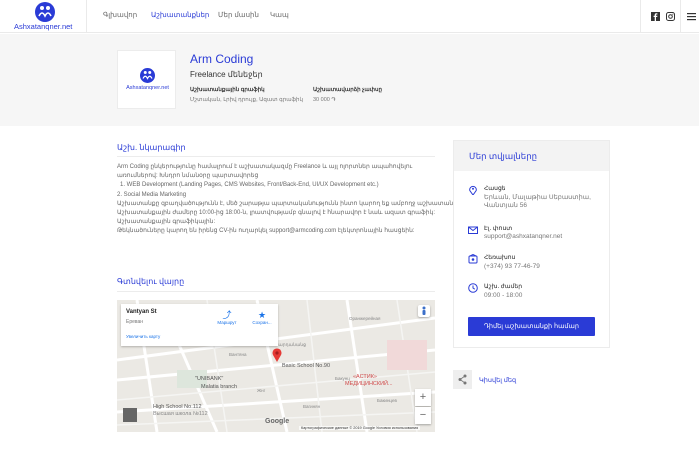 This screenshot has width=699, height=449. I want to click on directions-label: Маршрут, so click(227, 322).